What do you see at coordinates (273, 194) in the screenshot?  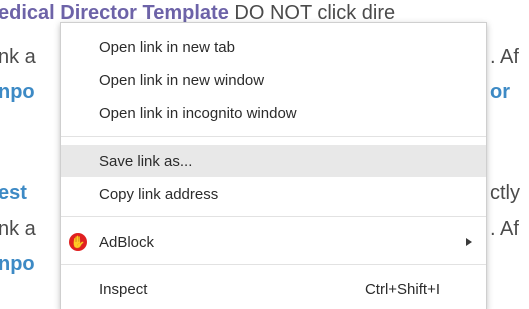 I see `menu-item-copy-link-address: Copy link address` at bounding box center [273, 194].